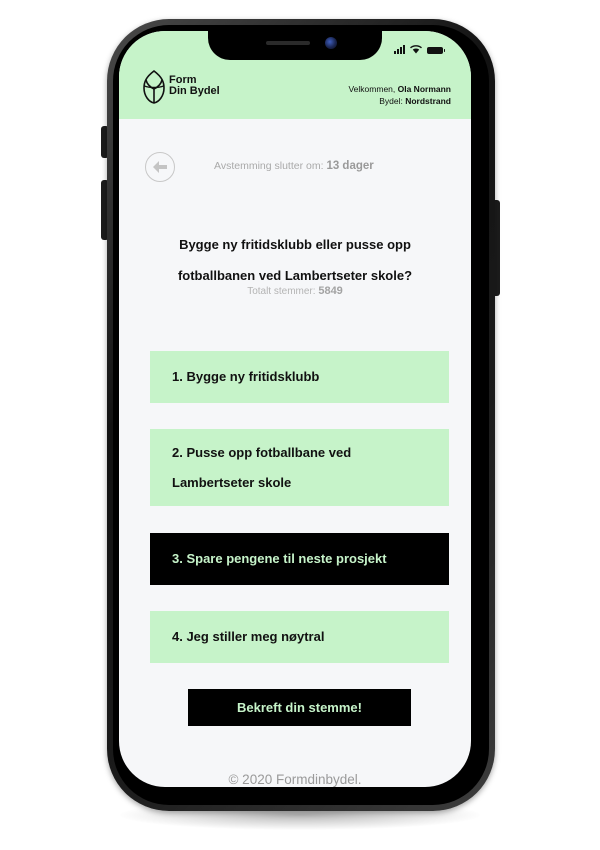 The width and height of the screenshot is (600, 850). Describe the element at coordinates (194, 91) in the screenshot. I see `brand-line-2: Din Bydel` at that location.